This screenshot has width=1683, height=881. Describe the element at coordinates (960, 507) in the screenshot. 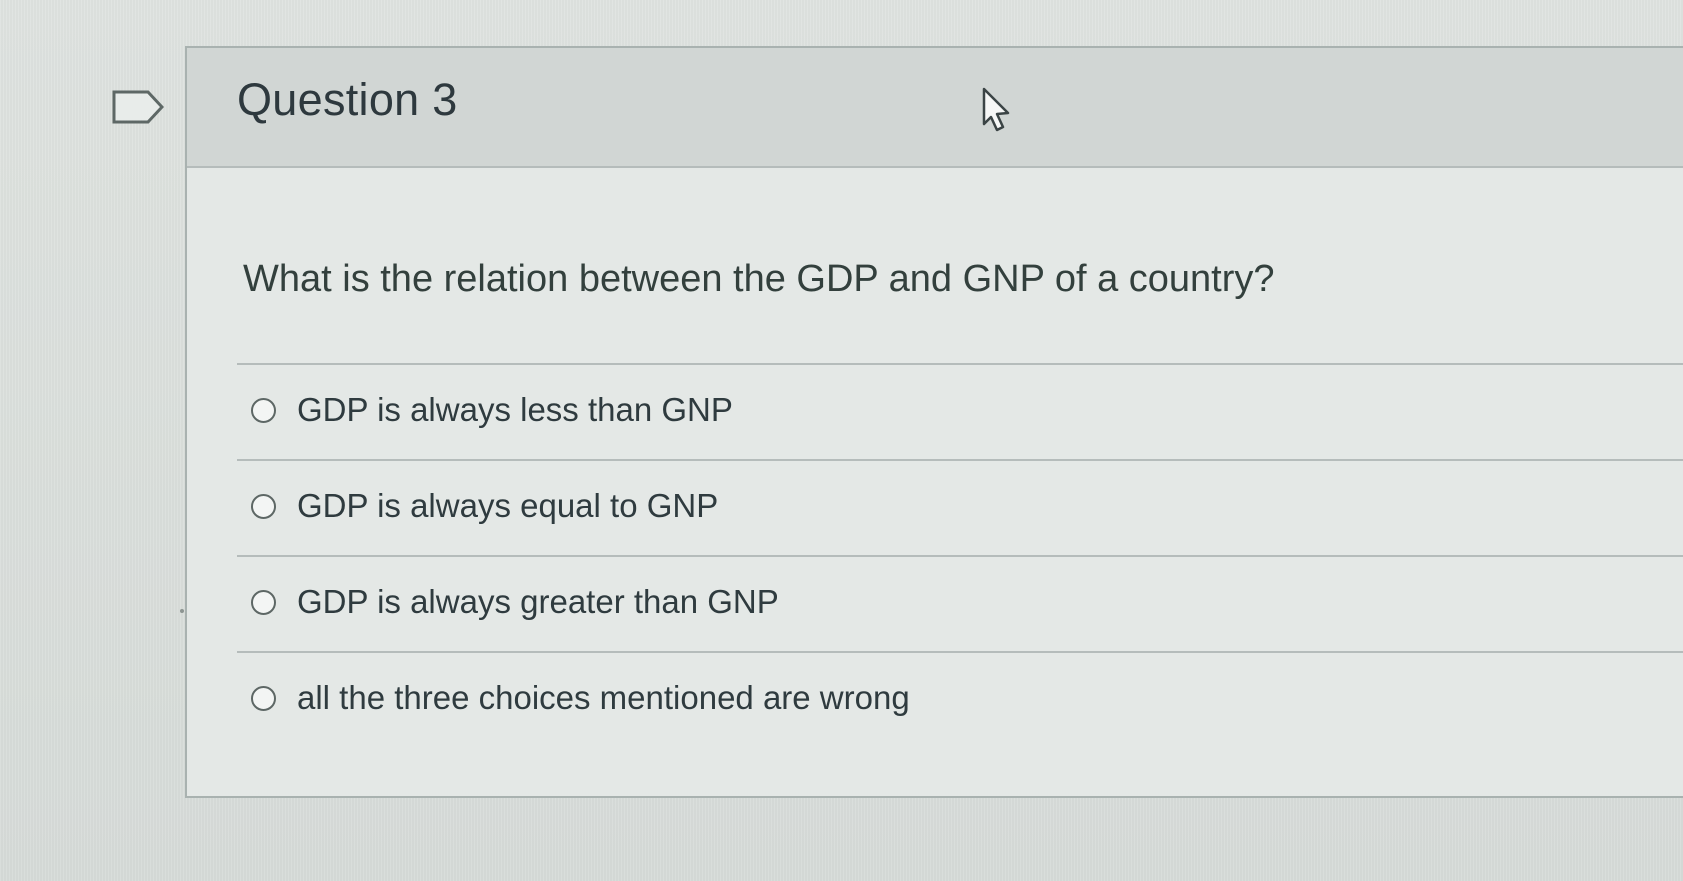

I see `answer-option-equal-to: GDP is always equal to GNP` at that location.